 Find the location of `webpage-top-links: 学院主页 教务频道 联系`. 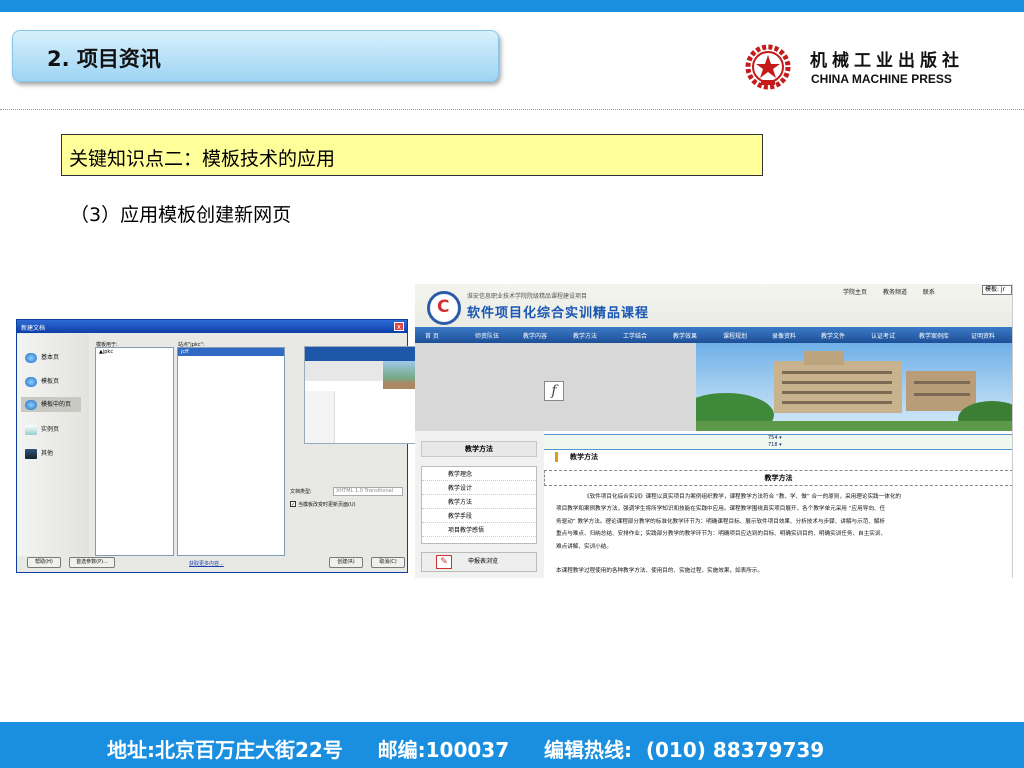

webpage-top-links: 学院主页 教务频道 联系 is located at coordinates (896, 291).